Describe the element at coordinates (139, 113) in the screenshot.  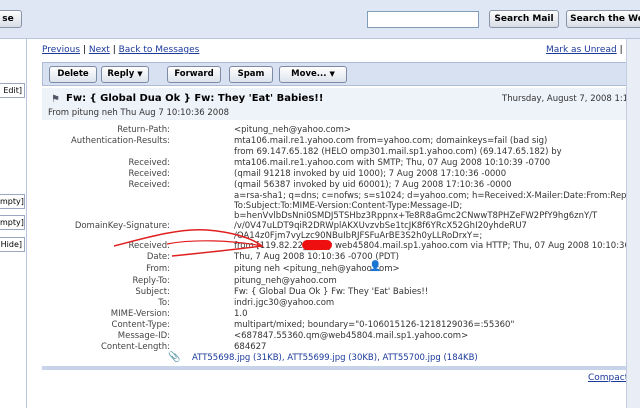
I see `message-from-line: From pitung neh Thu Aug 7 10:10:36 2008` at that location.